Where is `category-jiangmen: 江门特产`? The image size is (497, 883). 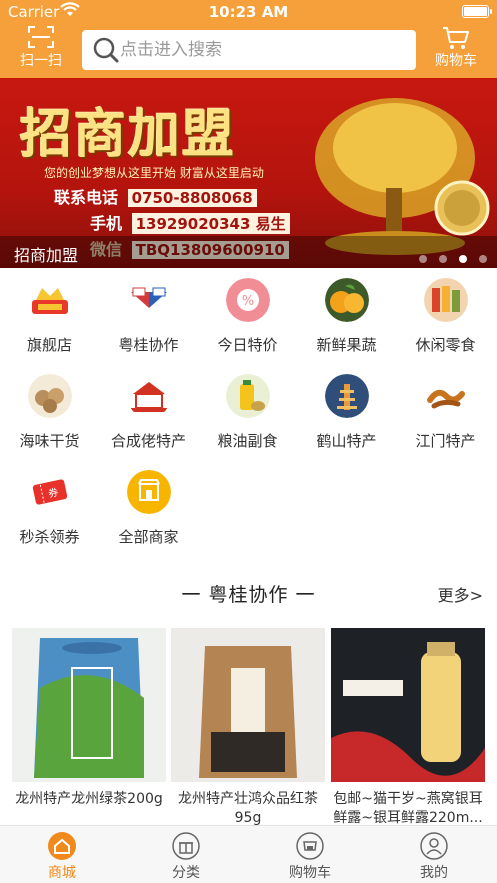
category-jiangmen: 江门特产 is located at coordinates (445, 414).